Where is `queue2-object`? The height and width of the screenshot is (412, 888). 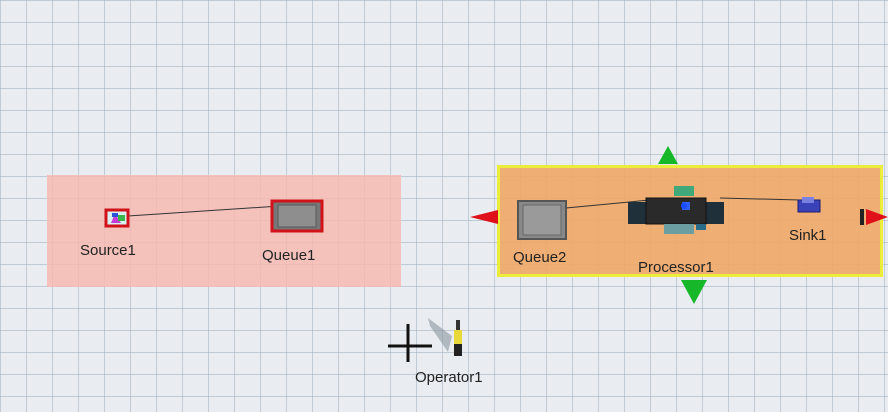
queue2-object is located at coordinates (542, 220).